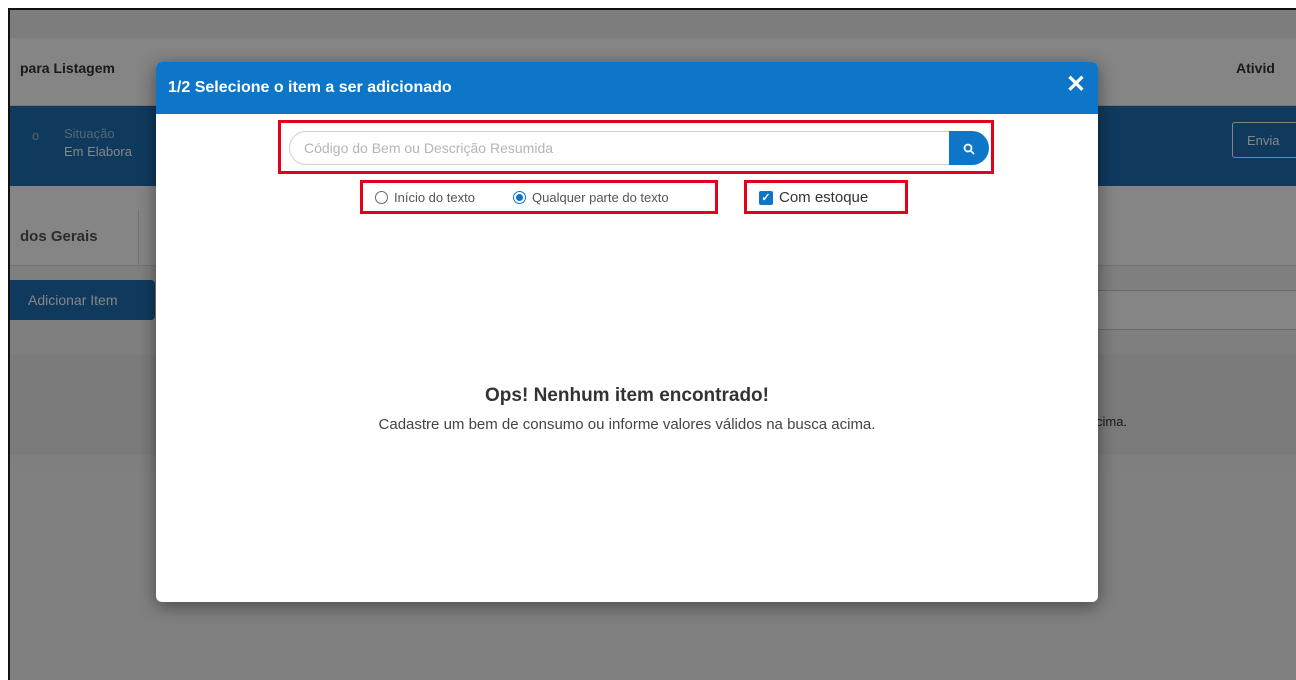 This screenshot has width=1296, height=680. What do you see at coordinates (620, 148) in the screenshot?
I see `search-input` at bounding box center [620, 148].